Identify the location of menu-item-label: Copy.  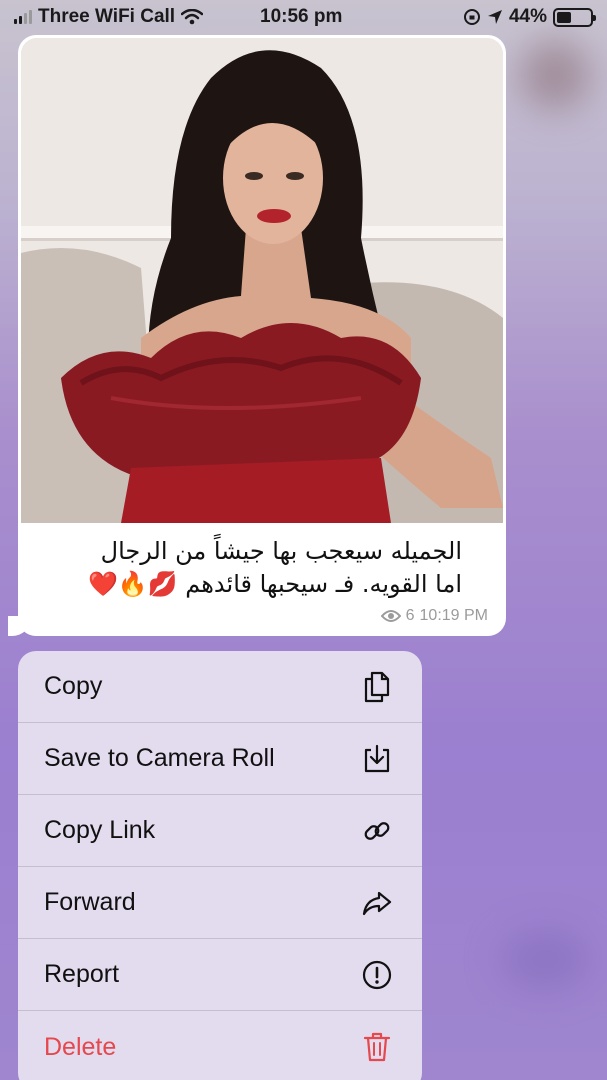
(73, 686).